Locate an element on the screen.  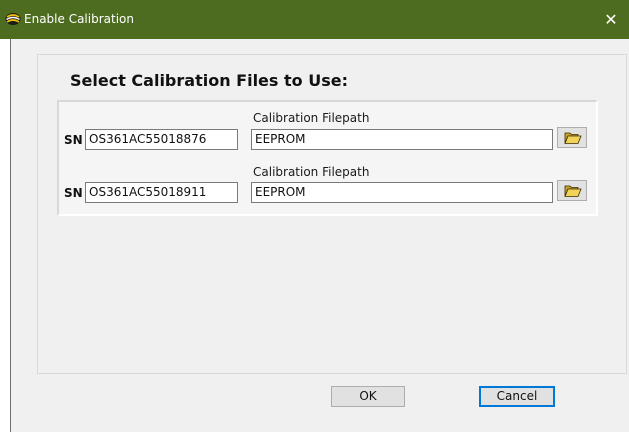
close-button: ✕ is located at coordinates (611, 19).